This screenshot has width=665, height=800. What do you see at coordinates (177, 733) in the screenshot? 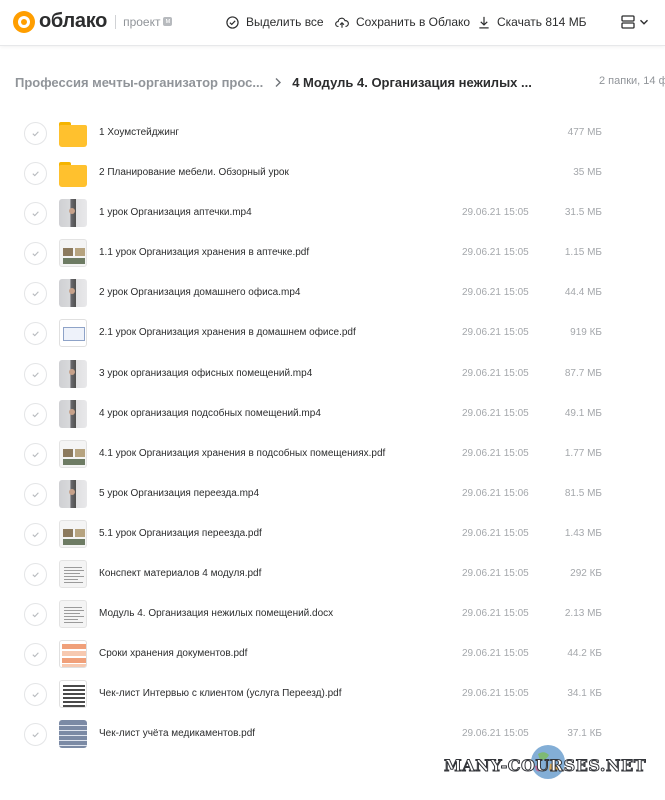
I see `file-name: Чек-лист учёта медикаментов.pdf` at bounding box center [177, 733].